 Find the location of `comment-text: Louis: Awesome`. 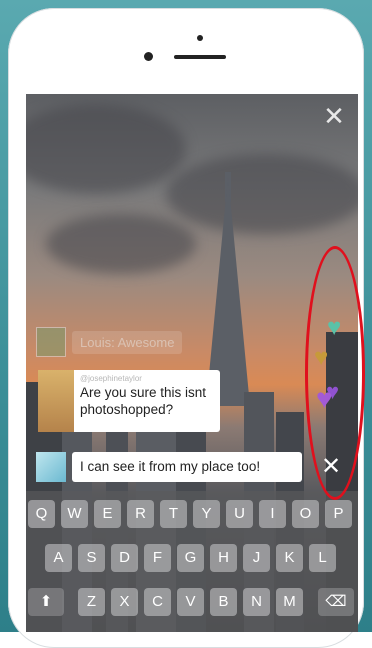

comment-text: Louis: Awesome is located at coordinates (127, 342).